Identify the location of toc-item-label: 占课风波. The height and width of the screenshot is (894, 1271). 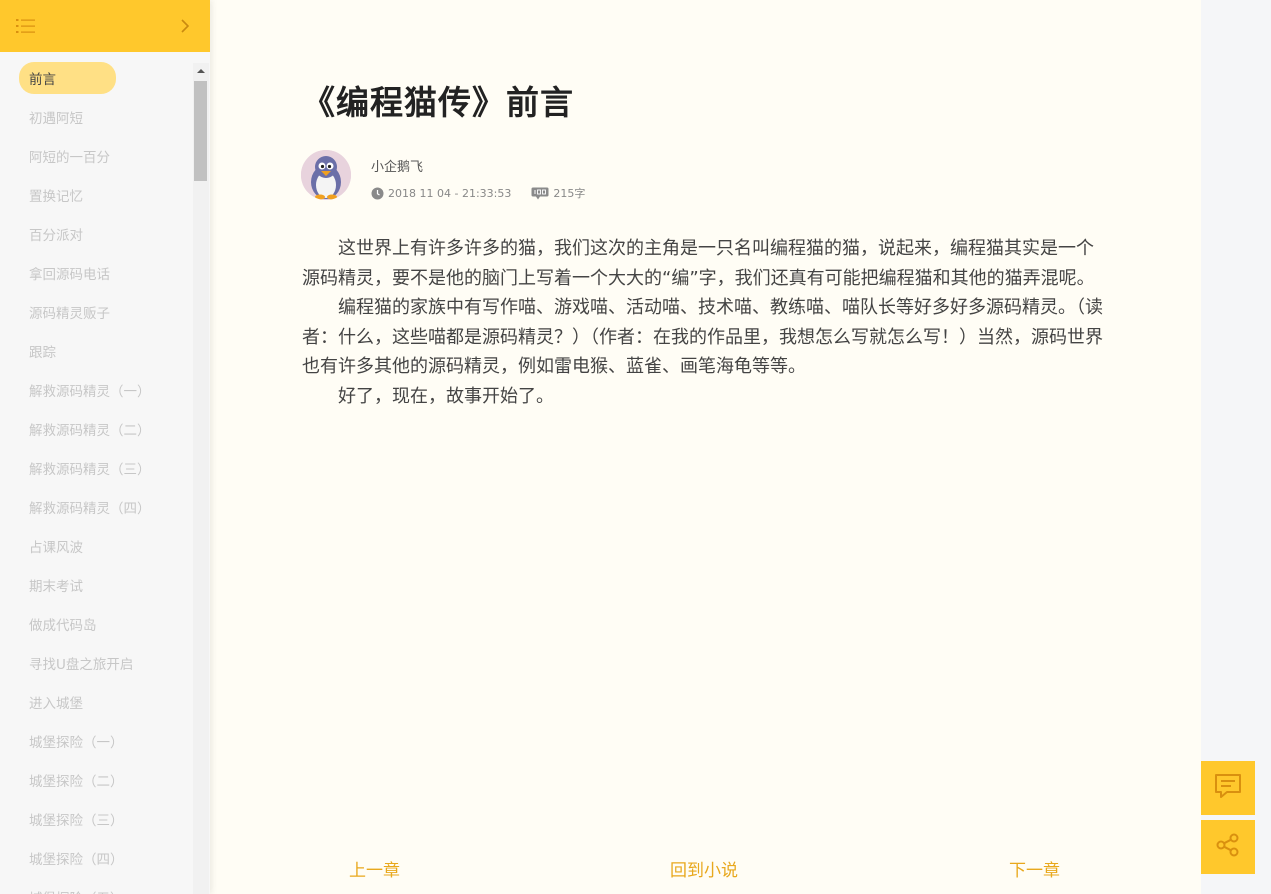
(56, 547).